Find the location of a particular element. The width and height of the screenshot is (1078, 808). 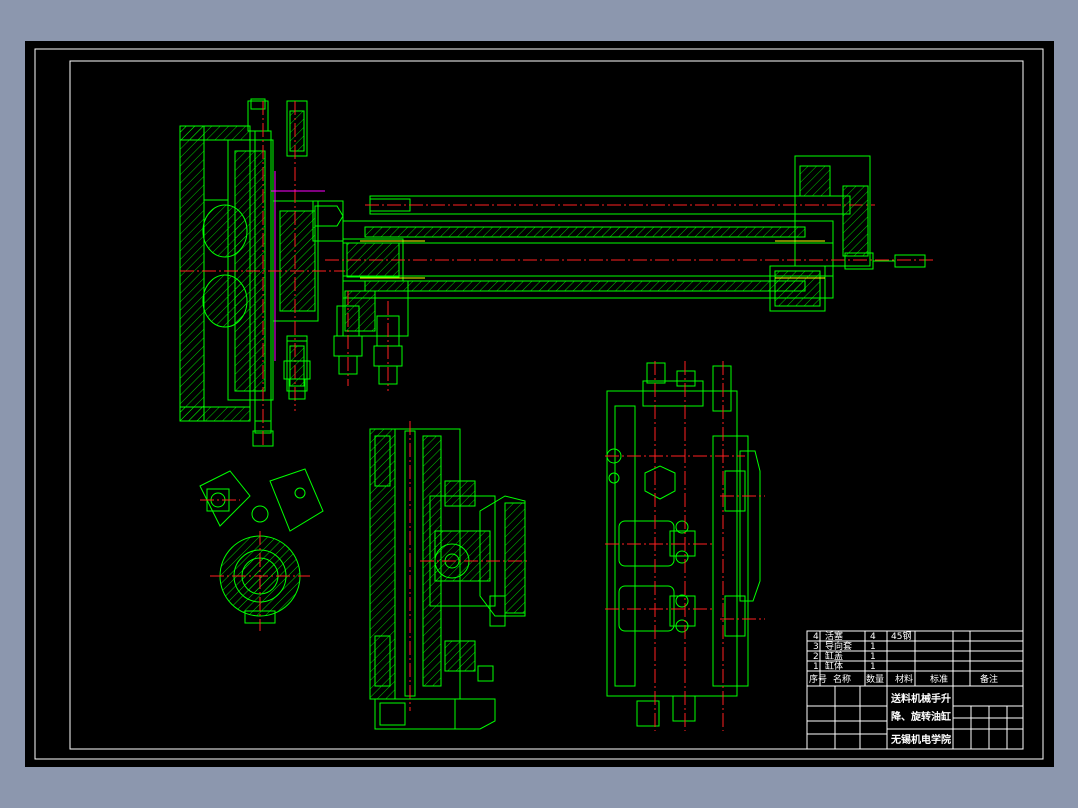

school-name: 无锡机电学院 is located at coordinates (920, 739).